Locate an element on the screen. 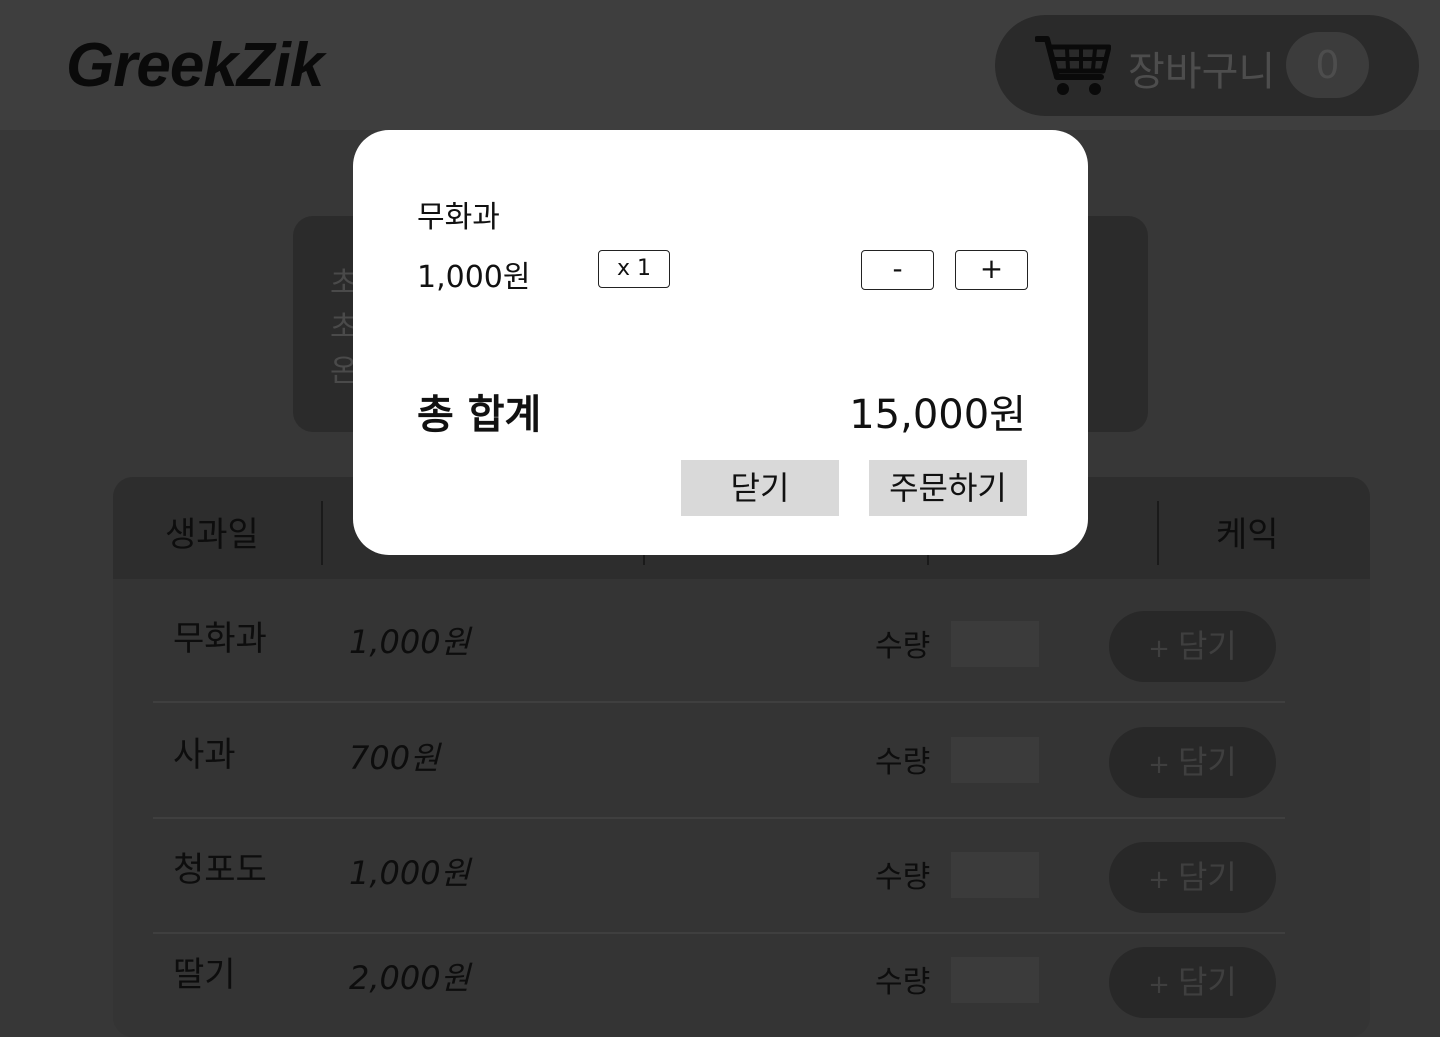 The image size is (1440, 1037). cart-item-price: 1,000원 is located at coordinates (474, 277).